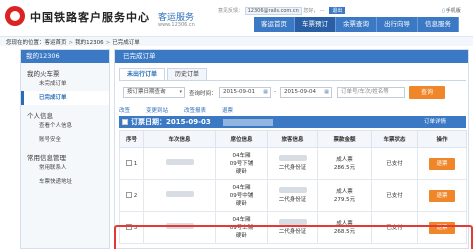  What do you see at coordinates (292, 190) in the screenshot?
I see `masked-passenger-name` at bounding box center [292, 190].